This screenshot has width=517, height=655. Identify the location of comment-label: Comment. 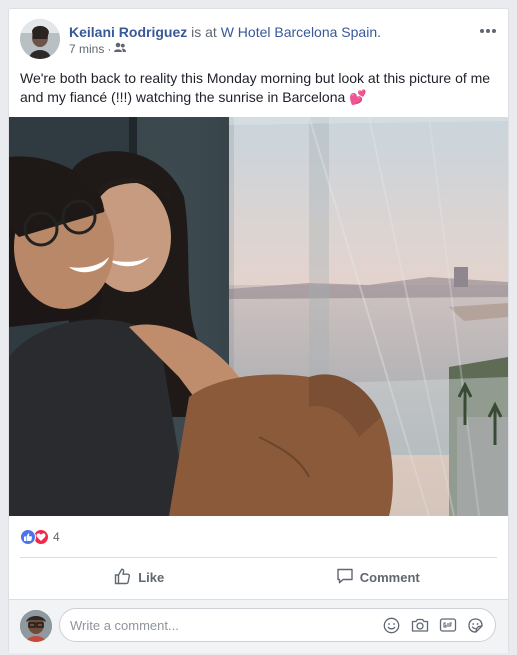
(389, 577).